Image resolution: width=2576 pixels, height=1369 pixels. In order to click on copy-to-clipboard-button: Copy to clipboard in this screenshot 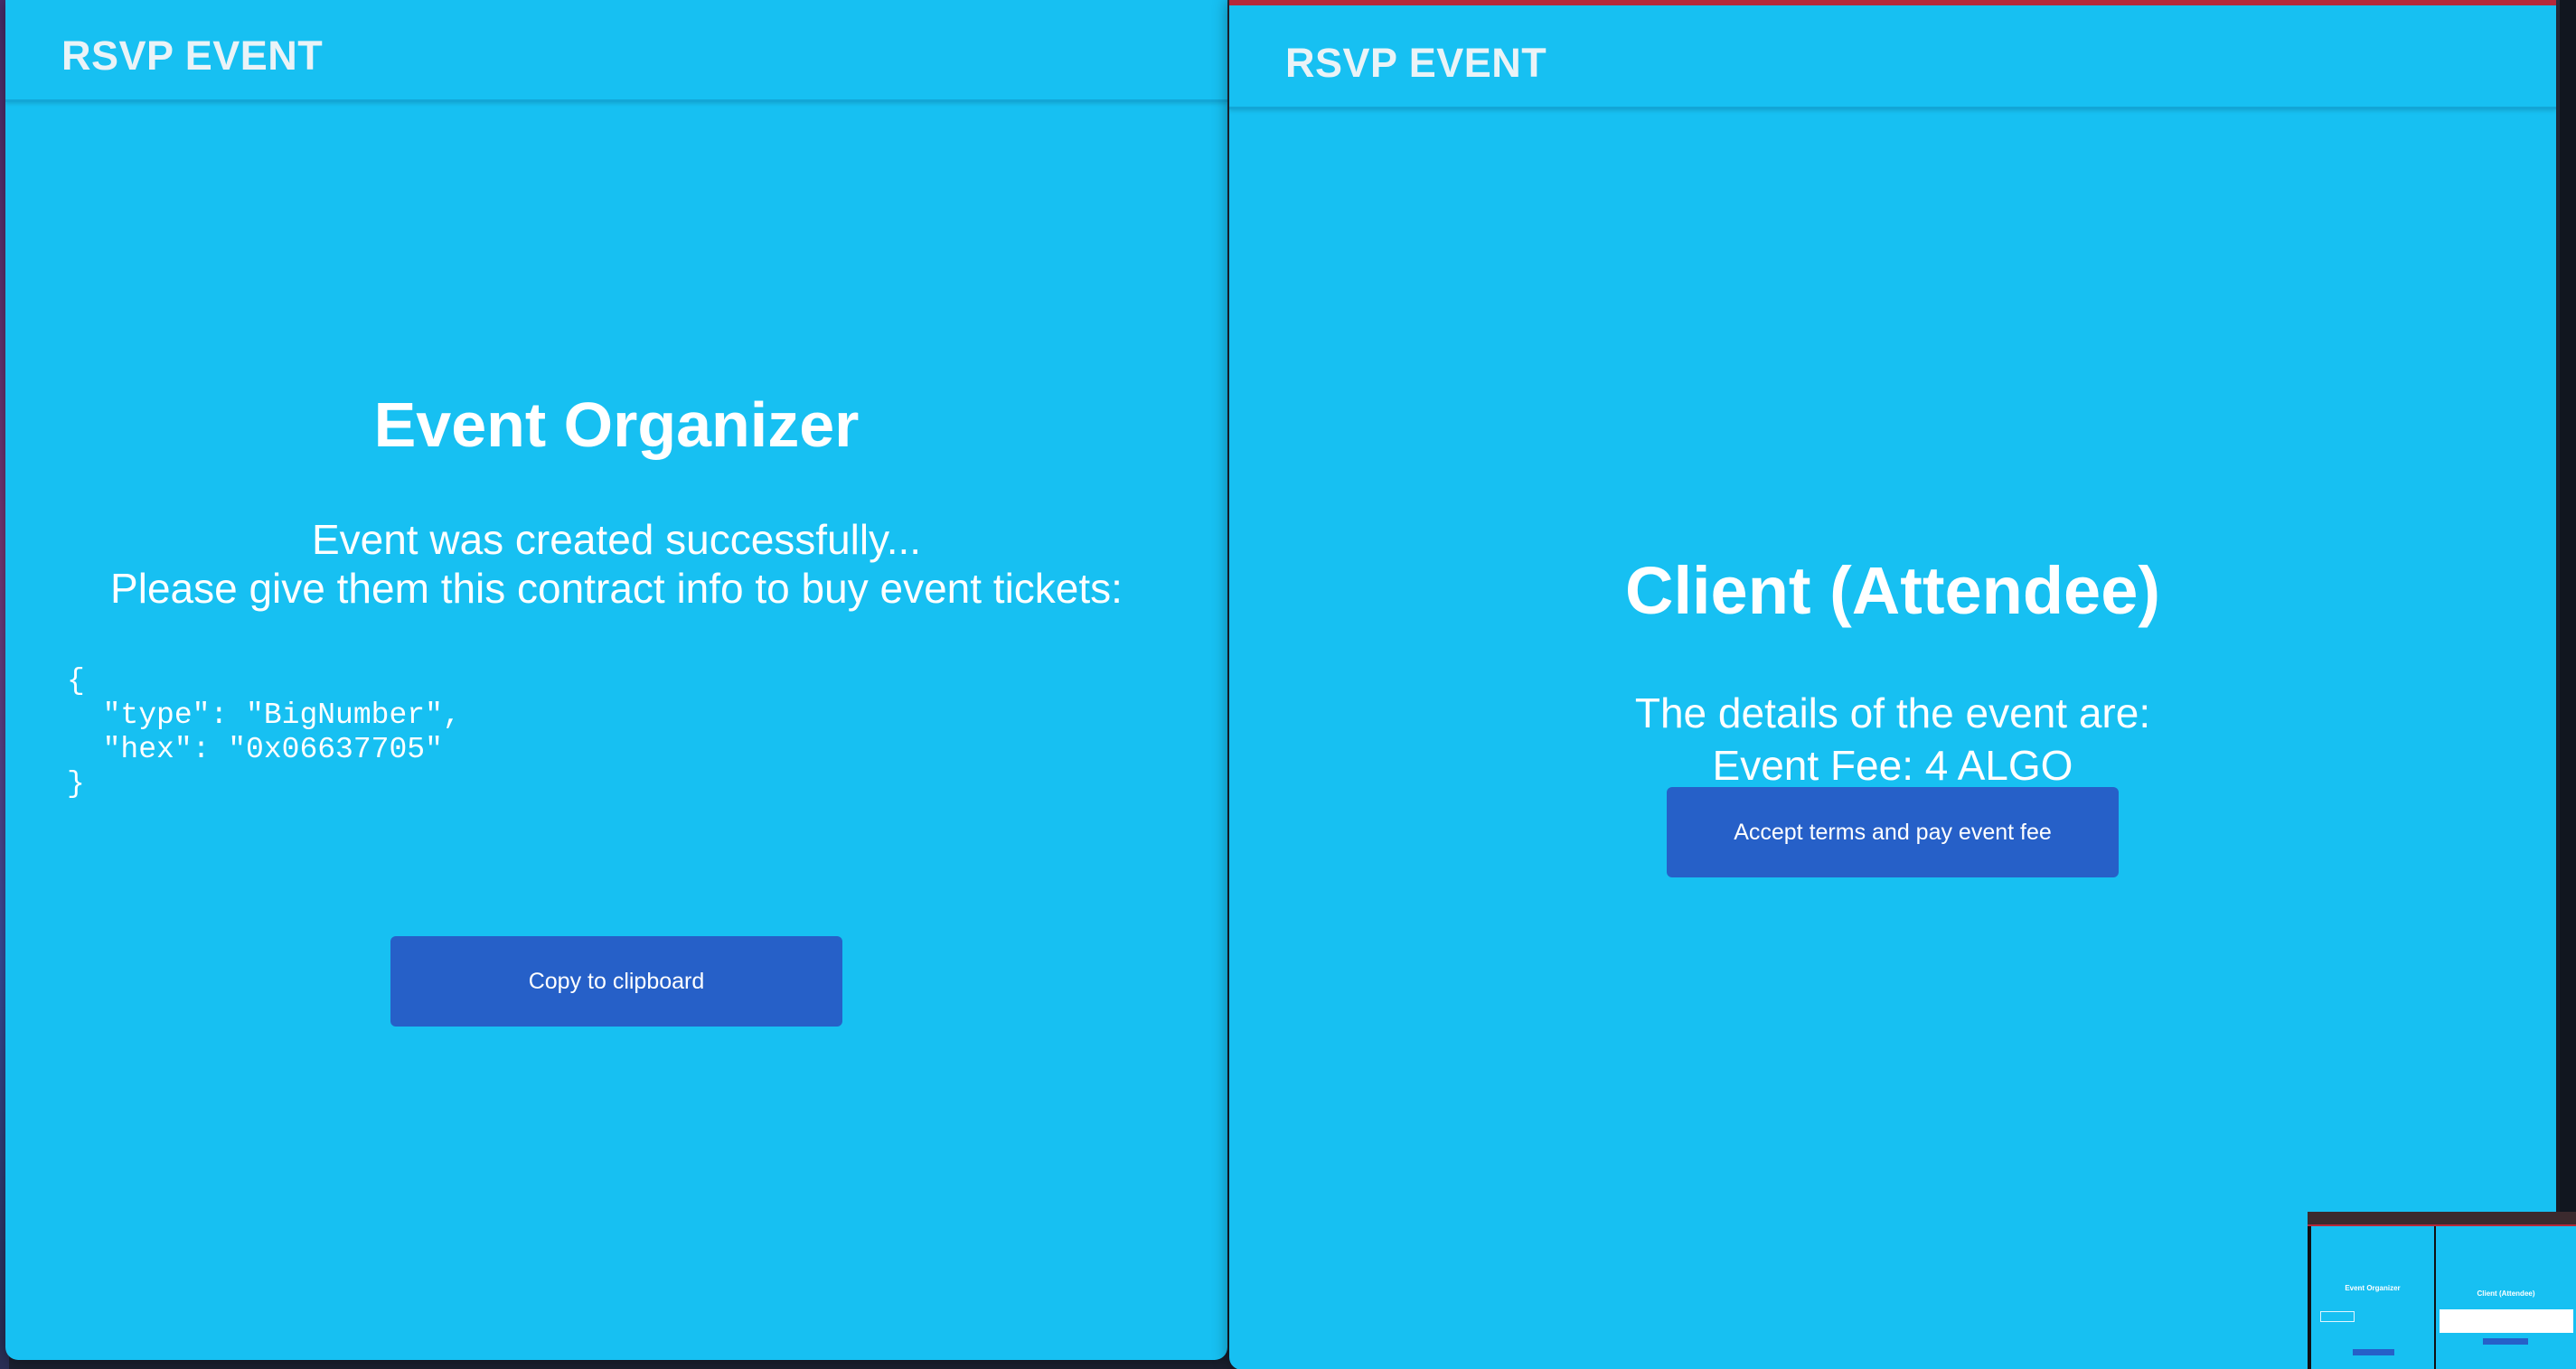, I will do `click(616, 981)`.